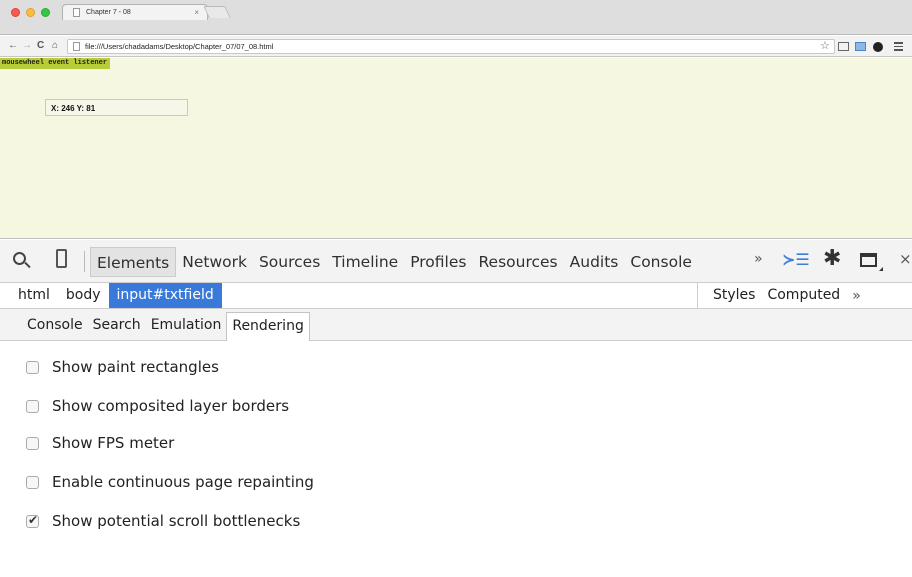 This screenshot has width=912, height=577. Describe the element at coordinates (905, 259) in the screenshot. I see `devtools-close-icon: ×` at that location.